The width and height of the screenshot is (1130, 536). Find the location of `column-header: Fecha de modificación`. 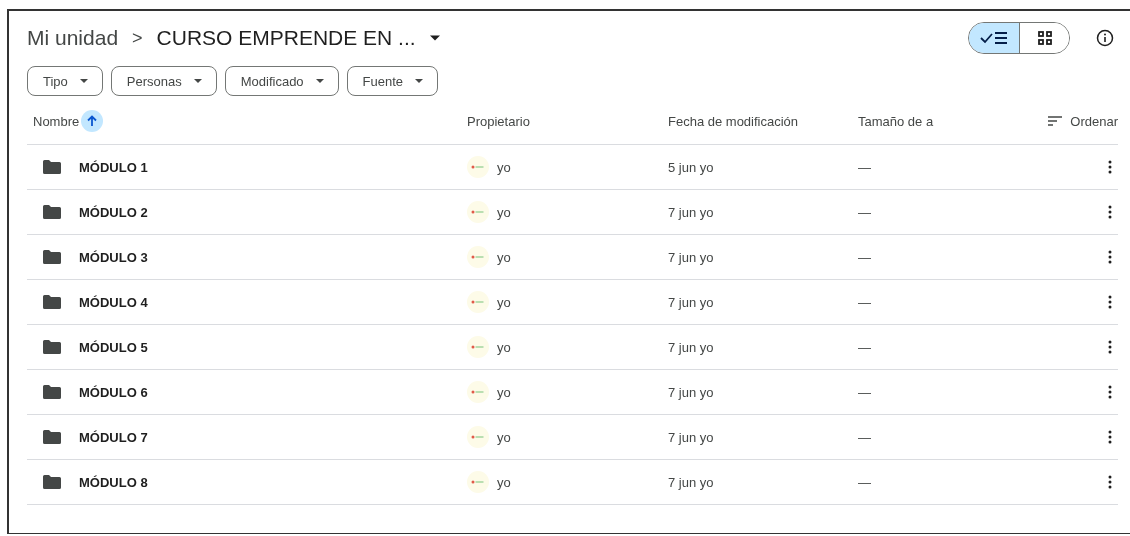

column-header: Fecha de modificación is located at coordinates (733, 121).